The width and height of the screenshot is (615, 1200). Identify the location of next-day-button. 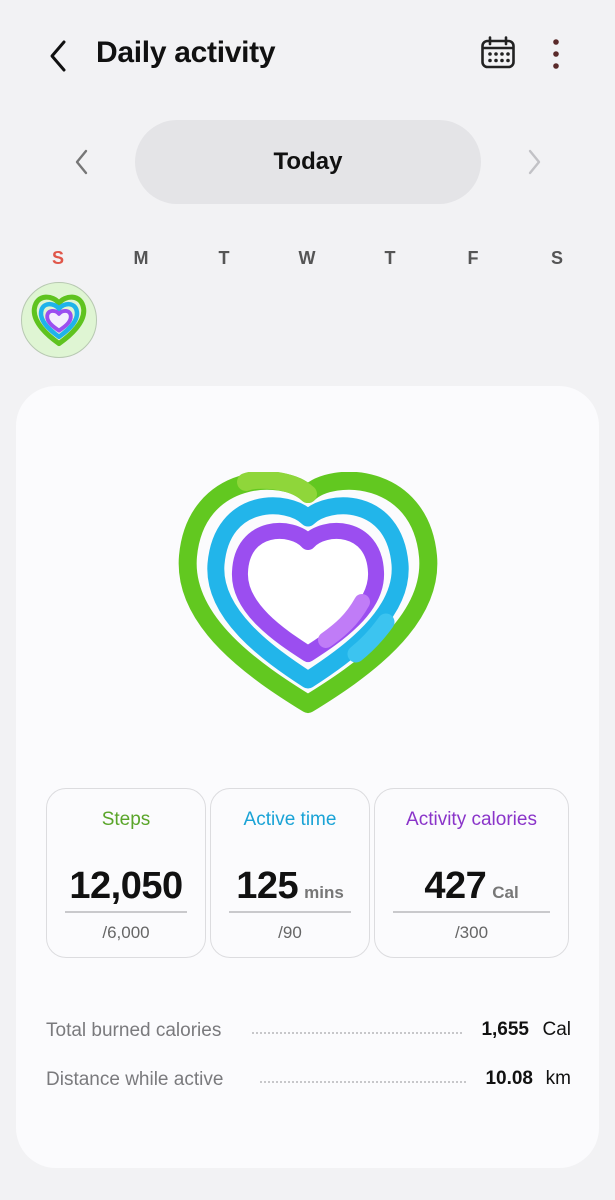
(534, 162).